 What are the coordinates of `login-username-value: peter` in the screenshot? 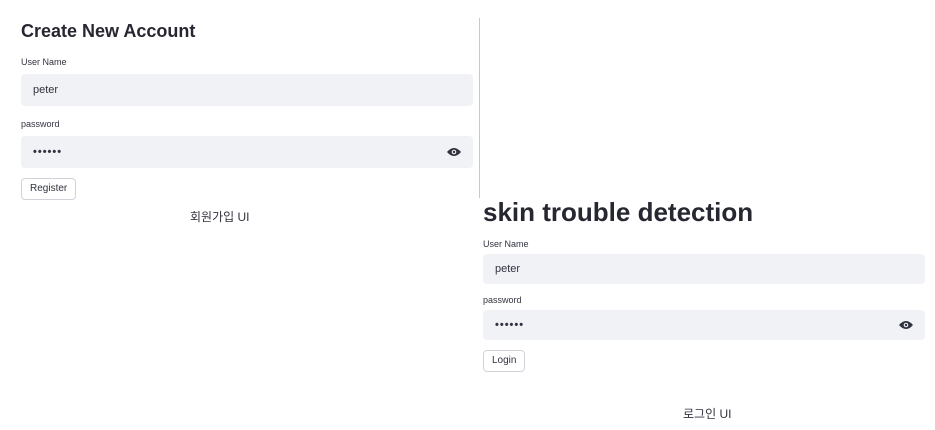 It's located at (508, 269).